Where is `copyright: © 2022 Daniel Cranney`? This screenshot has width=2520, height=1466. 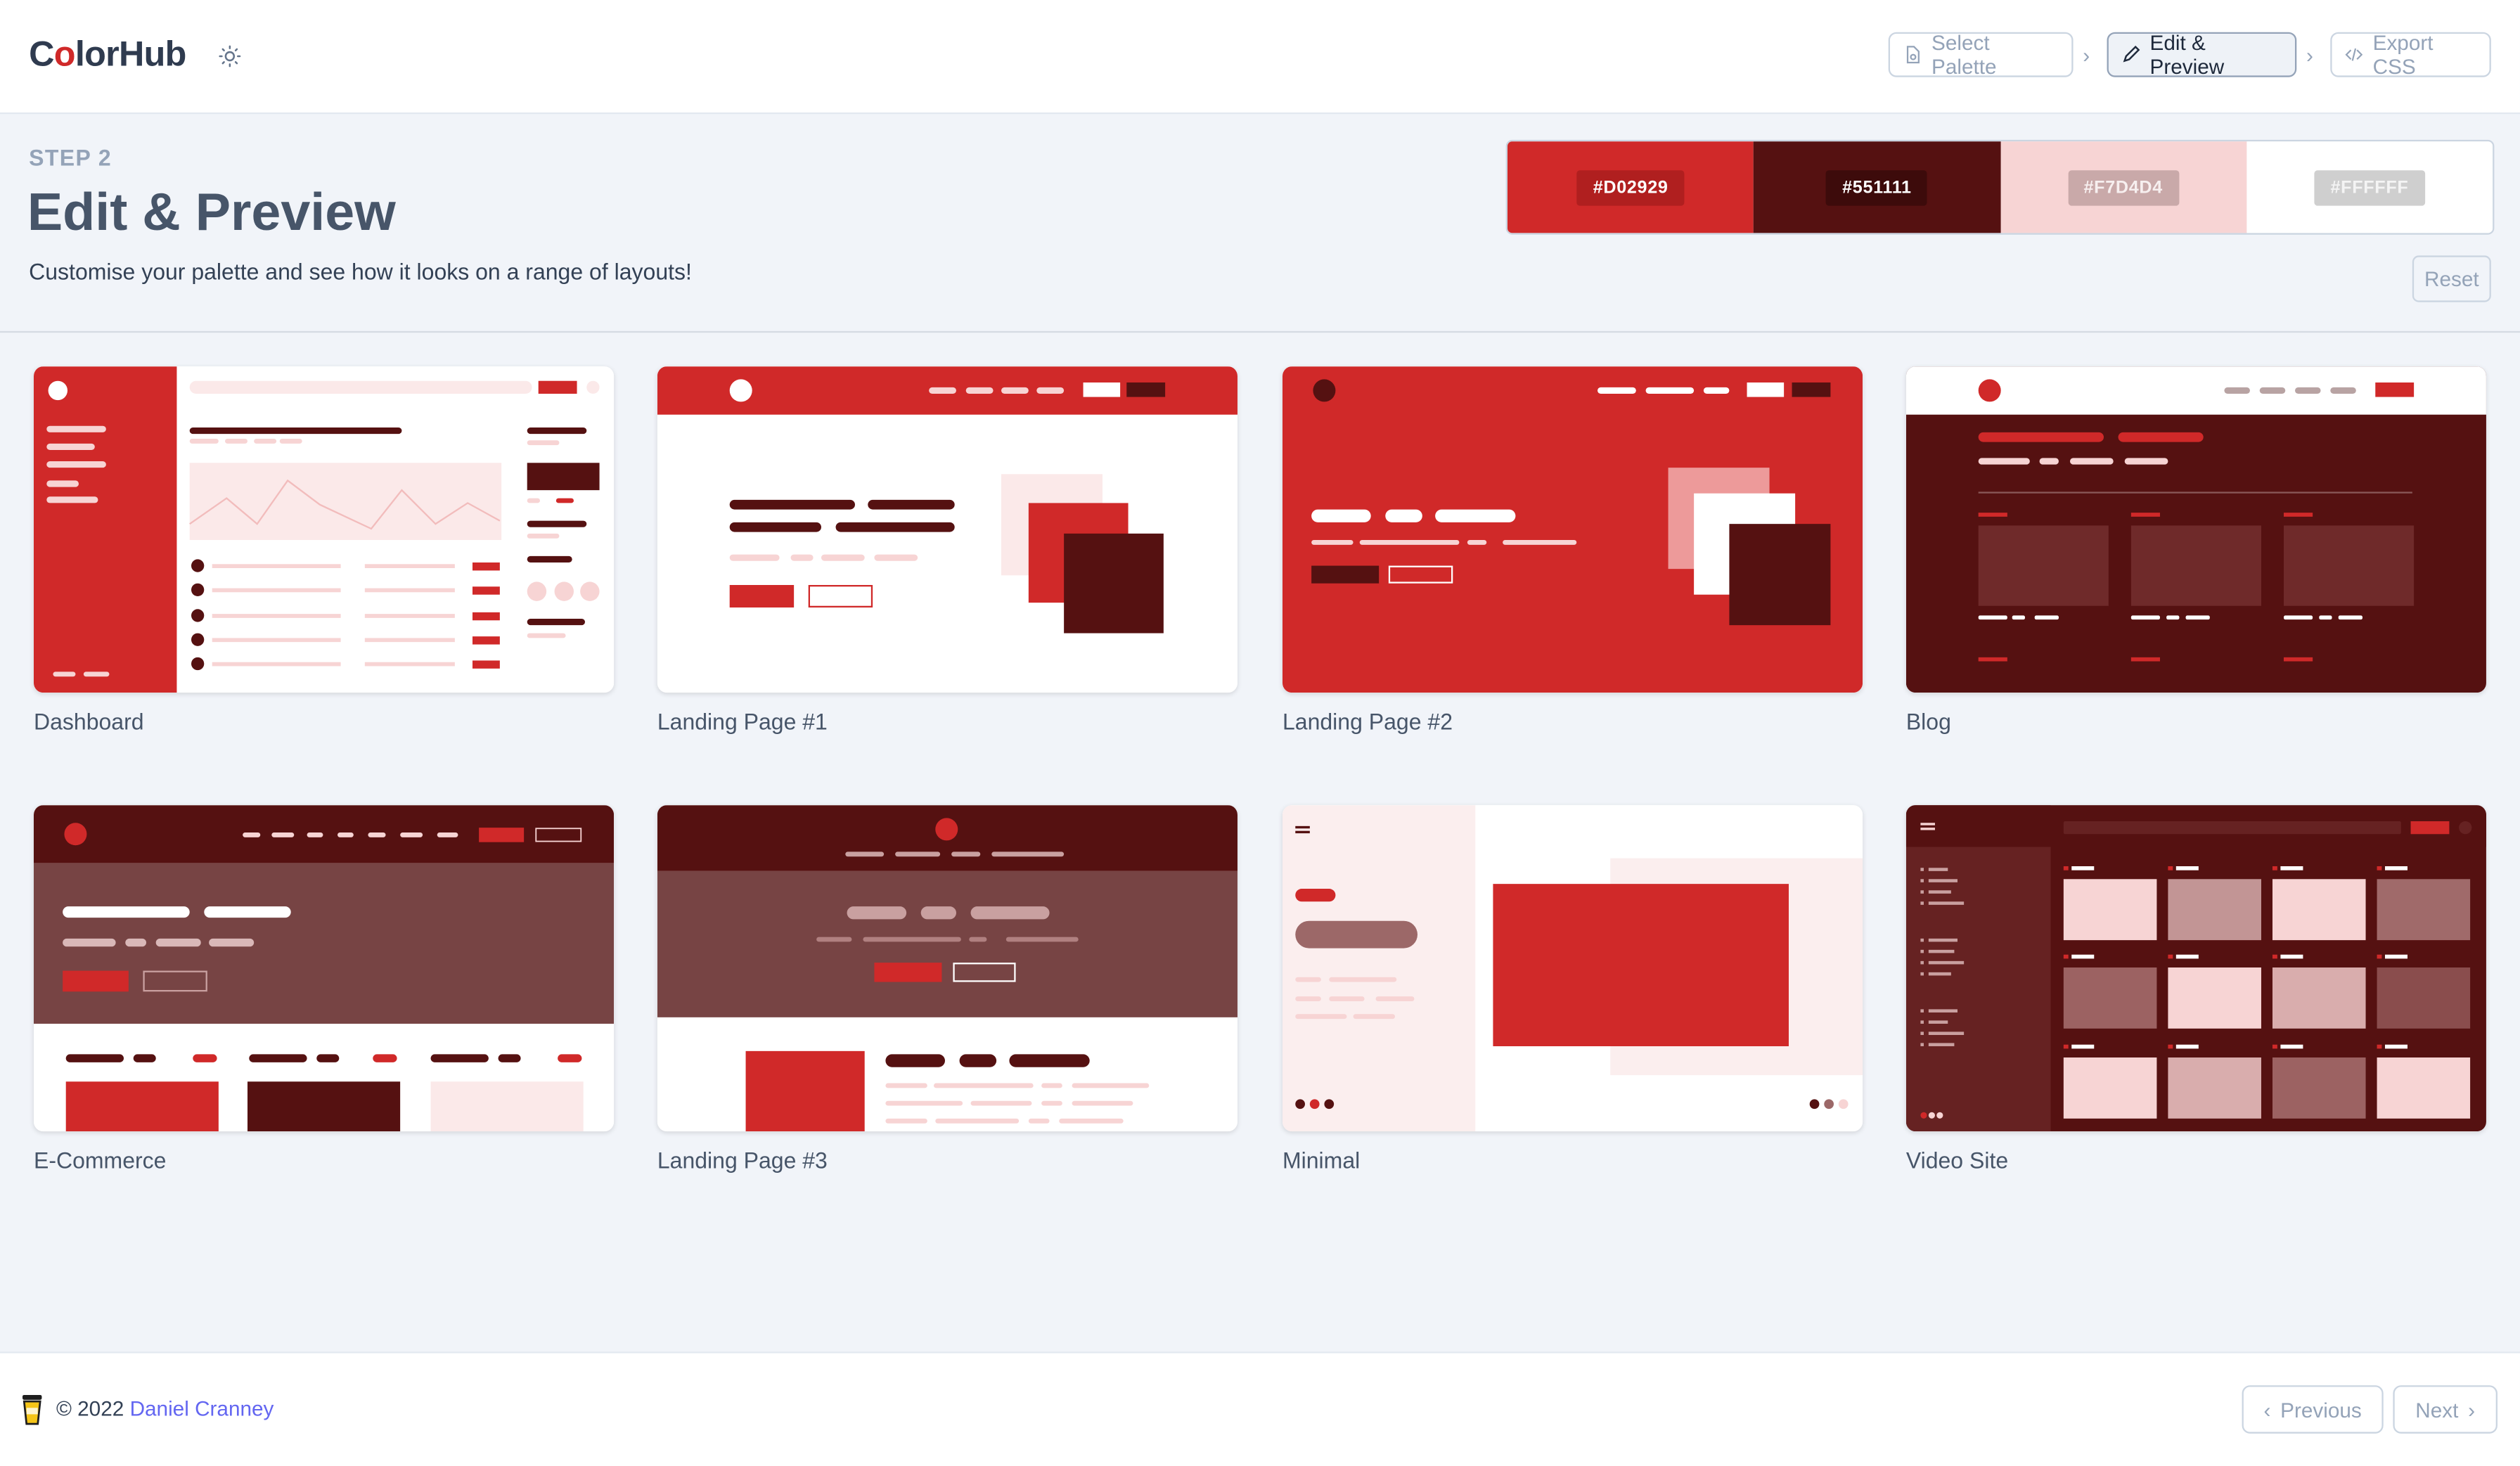 copyright: © 2022 Daniel Cranney is located at coordinates (165, 1408).